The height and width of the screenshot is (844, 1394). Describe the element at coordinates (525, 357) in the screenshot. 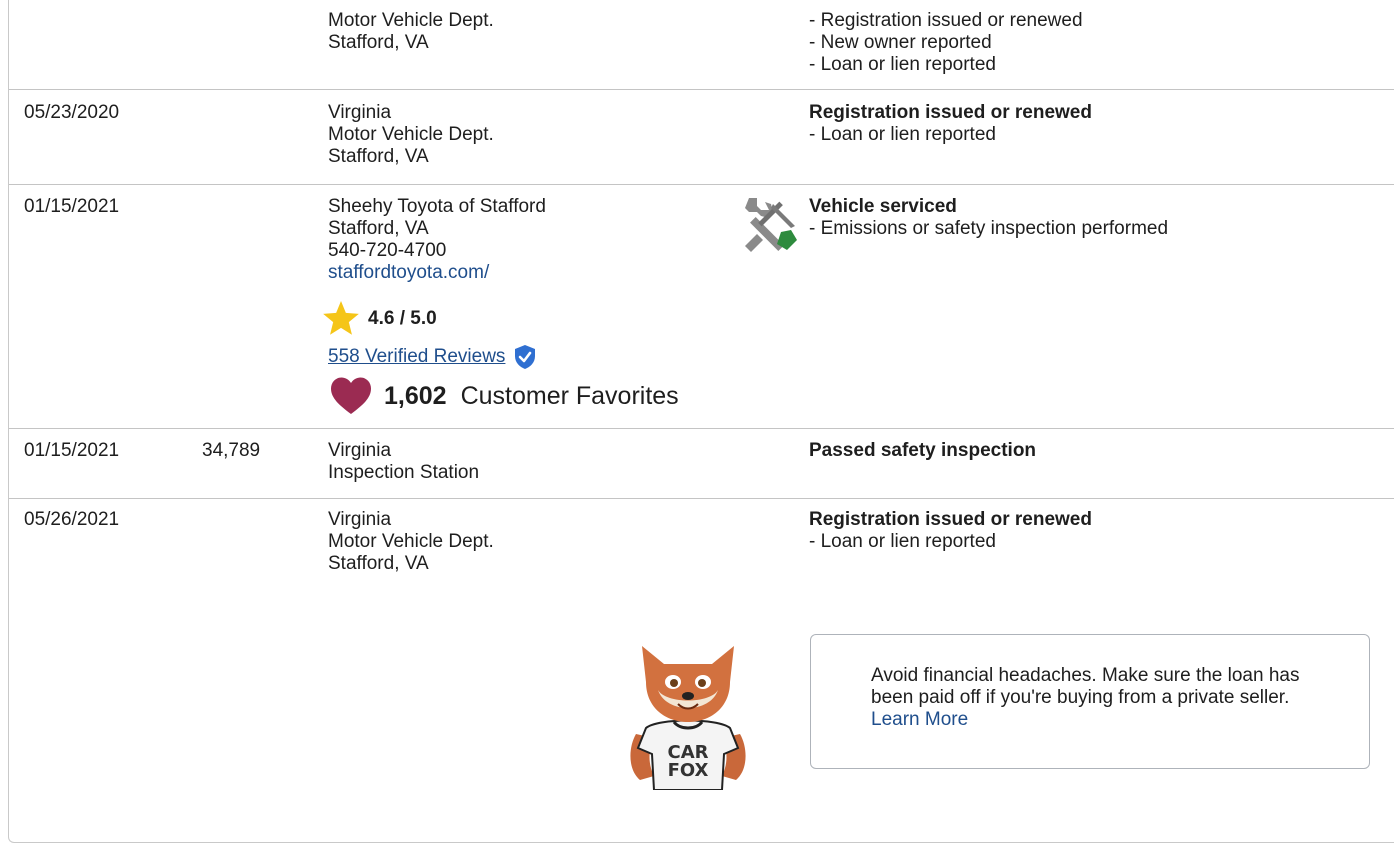

I see `verified-shield-icon` at that location.